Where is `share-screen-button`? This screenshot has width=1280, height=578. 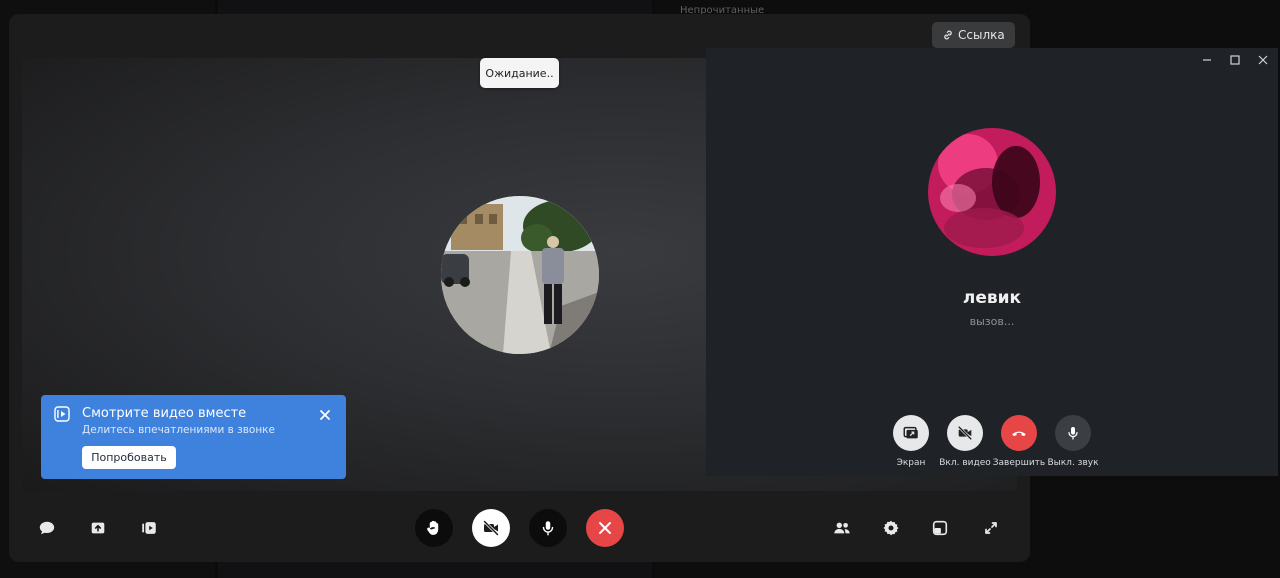
share-screen-button is located at coordinates (98, 528).